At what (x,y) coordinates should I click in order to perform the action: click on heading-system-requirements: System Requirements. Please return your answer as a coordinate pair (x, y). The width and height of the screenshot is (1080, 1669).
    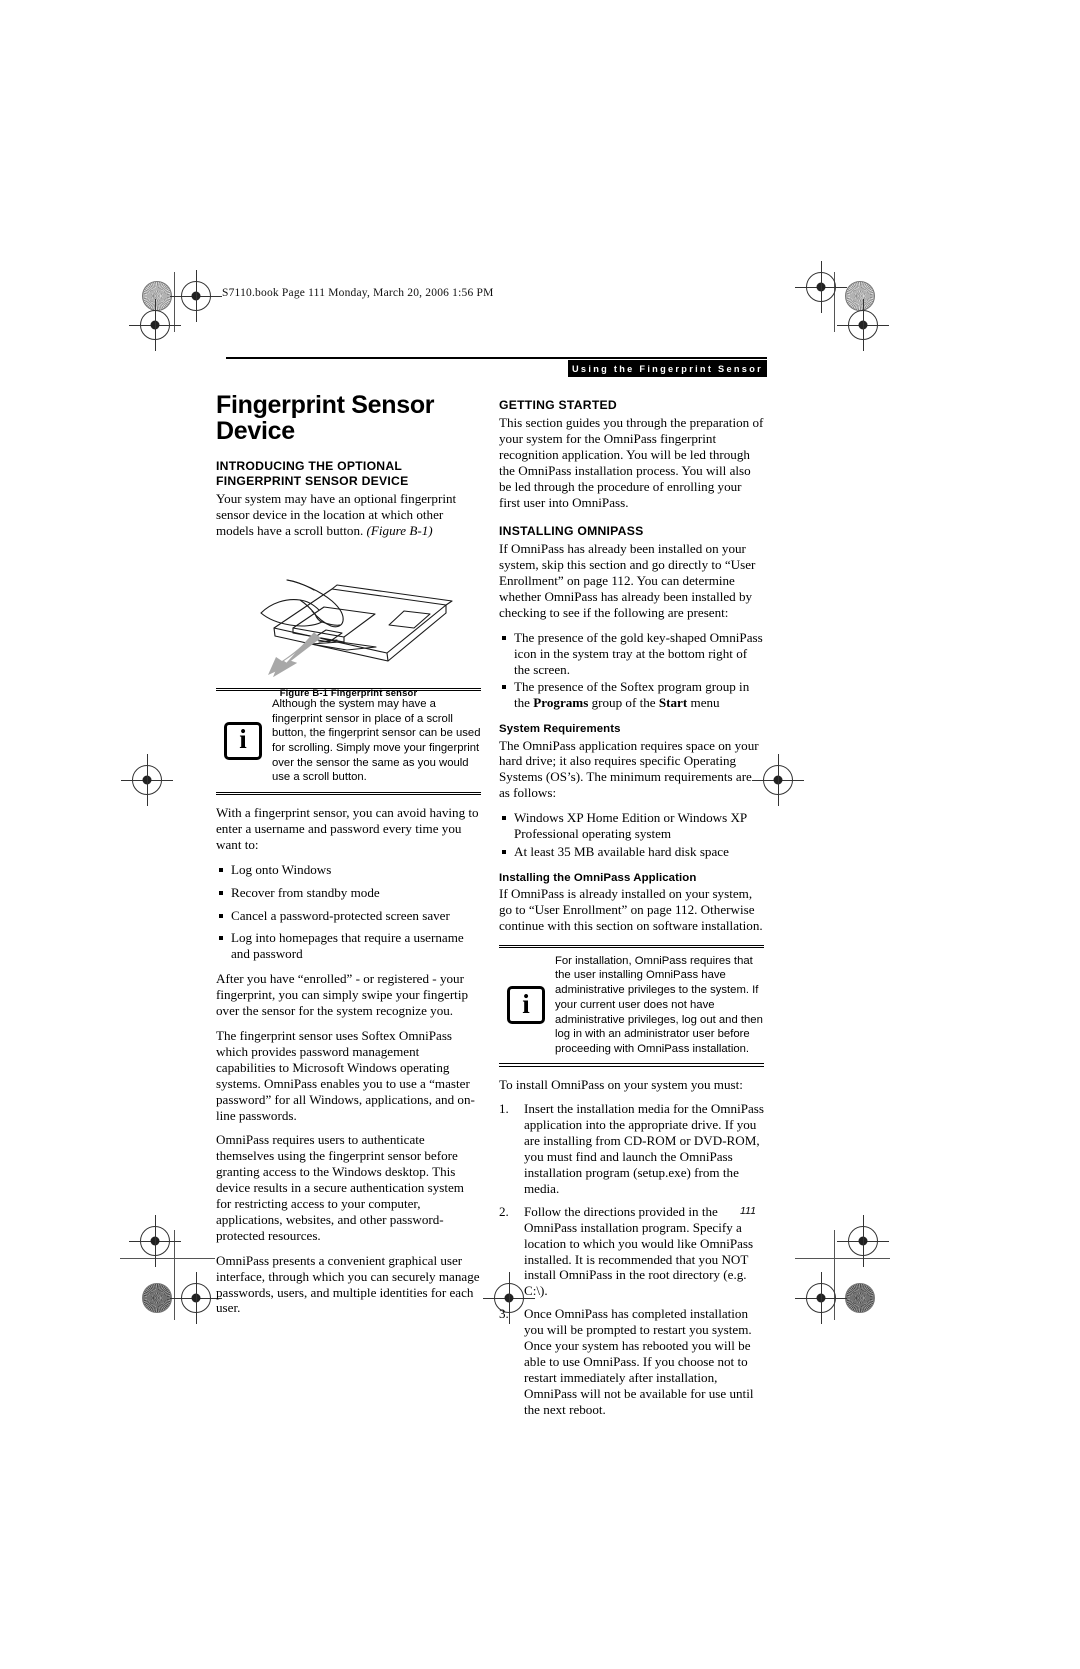
    Looking at the image, I should click on (560, 729).